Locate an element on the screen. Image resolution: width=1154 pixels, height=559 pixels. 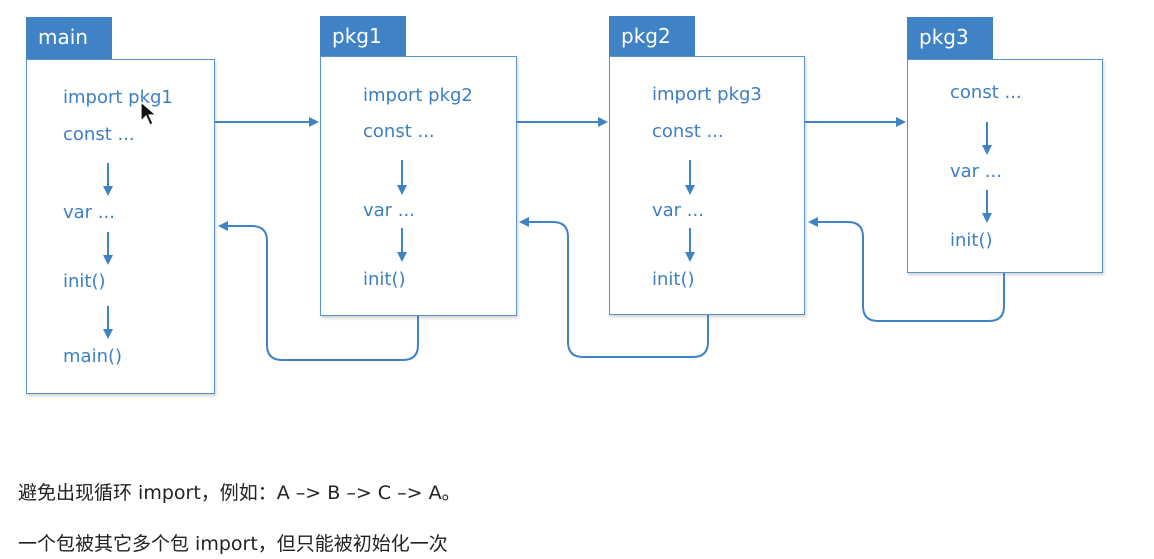
return-arrow-pkg3-to-pkg2 is located at coordinates (906, 269).